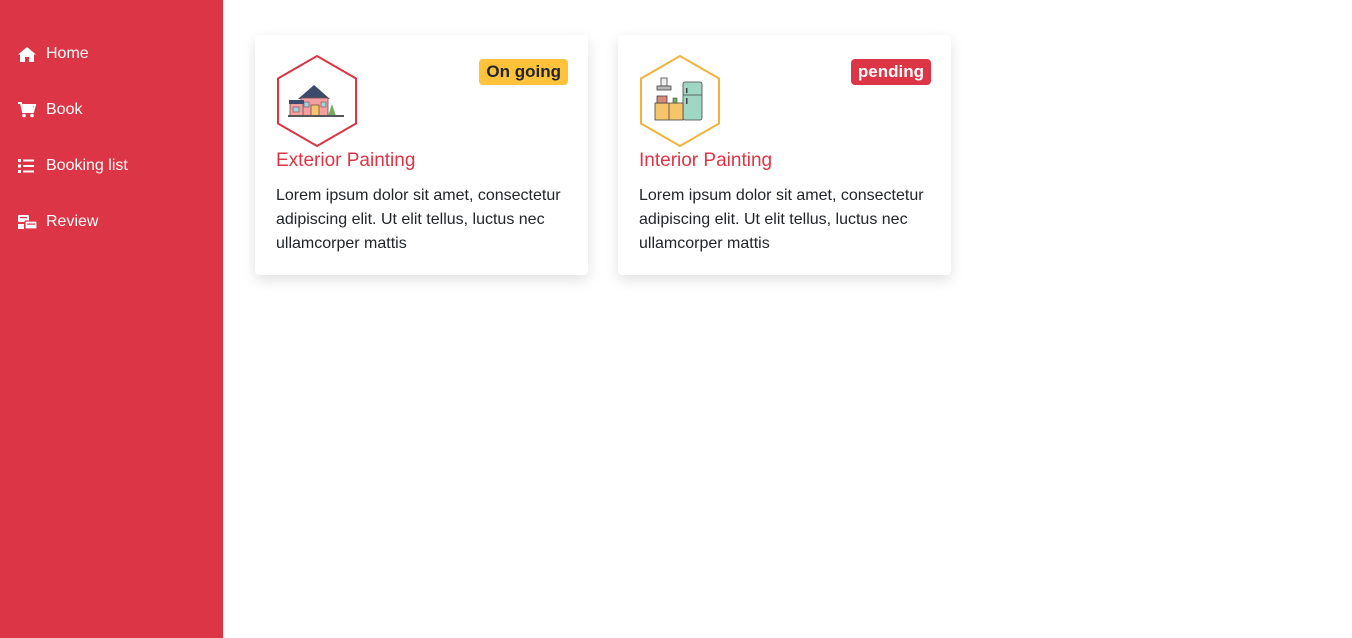 This screenshot has height=638, width=1352. I want to click on card-title: Interior Painting, so click(706, 160).